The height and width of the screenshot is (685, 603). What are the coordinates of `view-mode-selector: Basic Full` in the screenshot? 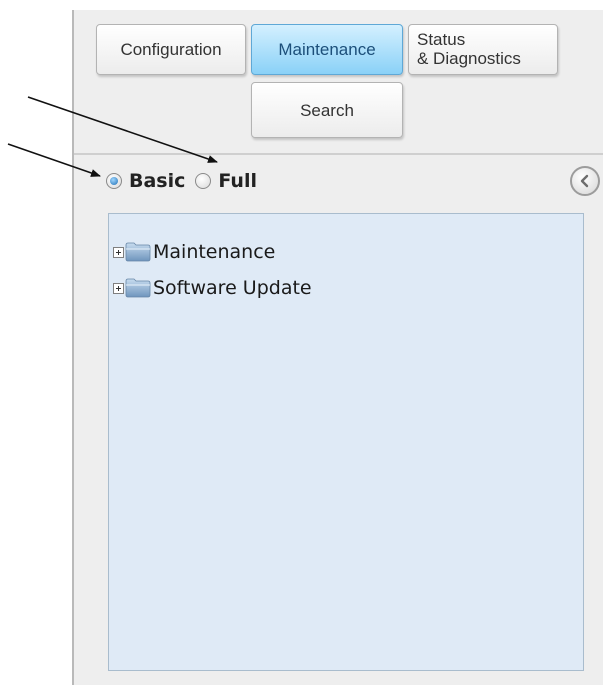 It's located at (181, 181).